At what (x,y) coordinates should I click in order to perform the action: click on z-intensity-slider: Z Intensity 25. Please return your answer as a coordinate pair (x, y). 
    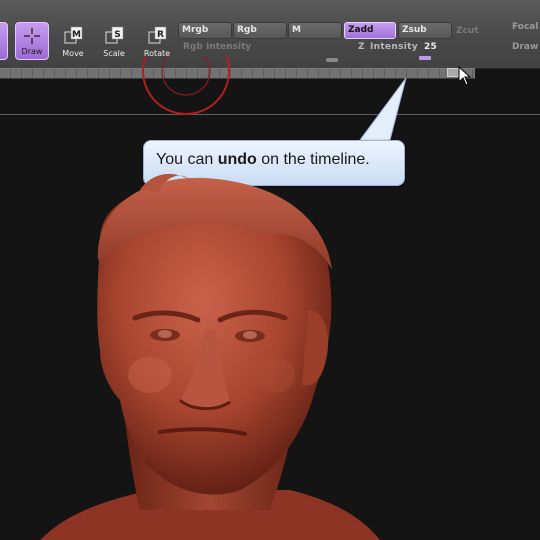
    Looking at the image, I should click on (416, 48).